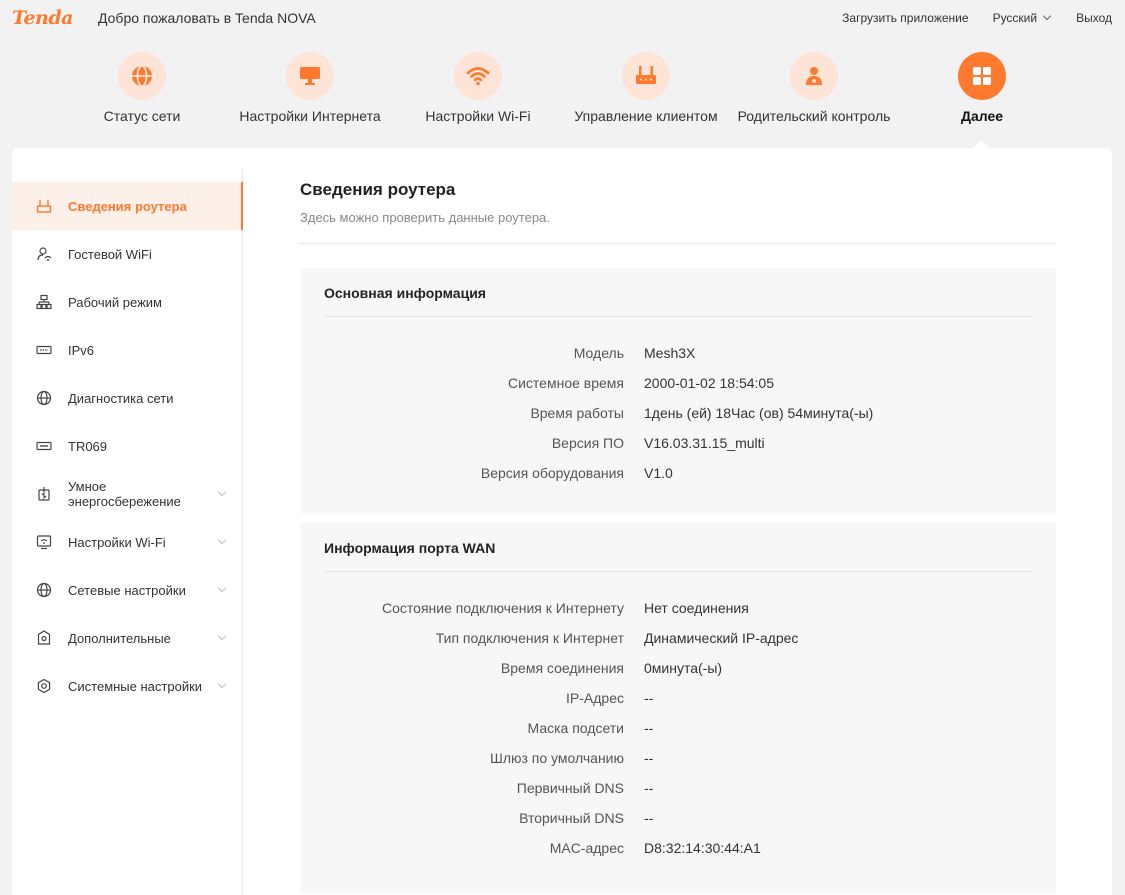  Describe the element at coordinates (124, 494) in the screenshot. I see `sidebar-item-label: Умное энергосбережение` at that location.